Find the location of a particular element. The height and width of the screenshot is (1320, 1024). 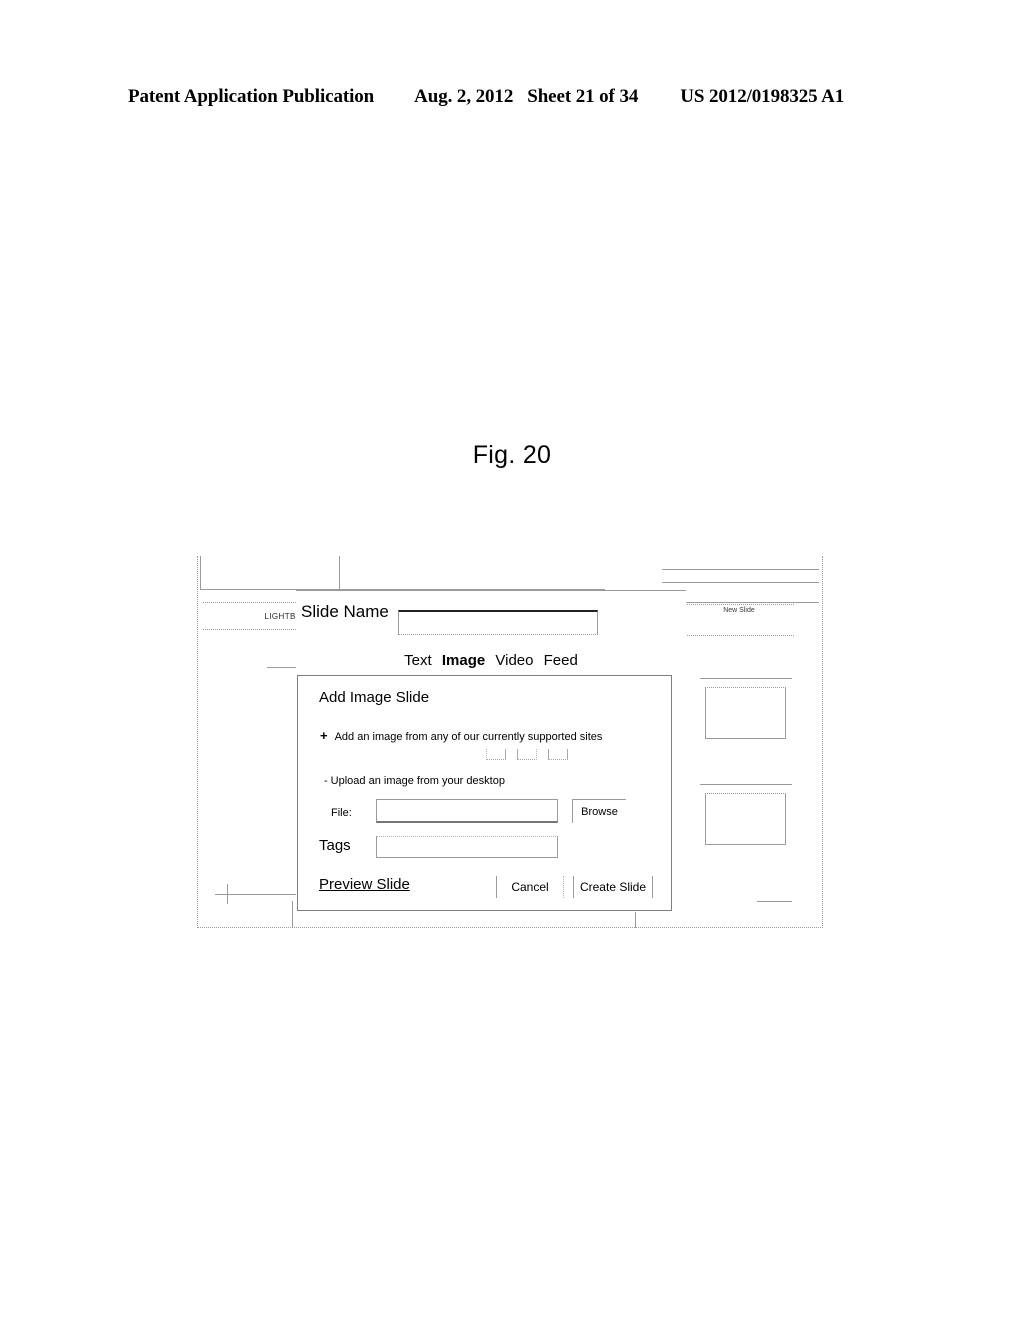

tab-image: Image is located at coordinates (463, 660).